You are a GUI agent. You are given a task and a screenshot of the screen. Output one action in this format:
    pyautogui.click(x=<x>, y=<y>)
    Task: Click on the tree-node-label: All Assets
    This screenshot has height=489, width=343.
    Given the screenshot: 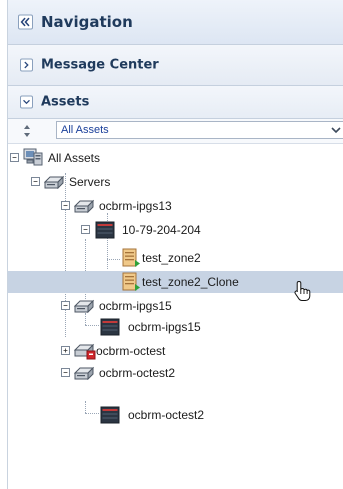 What is the action you would take?
    pyautogui.click(x=74, y=158)
    